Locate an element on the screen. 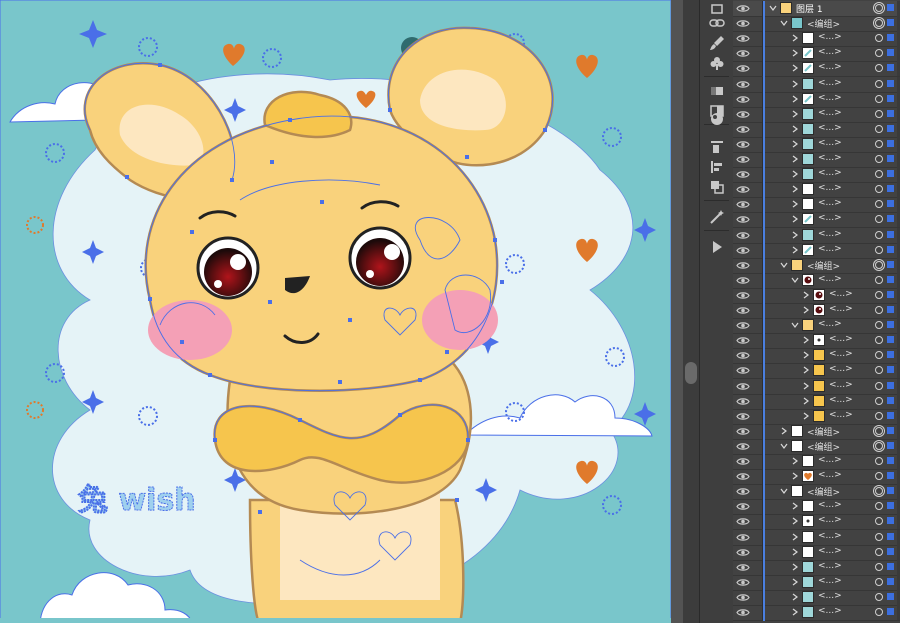 This screenshot has width=900, height=623. club-symbol-icon is located at coordinates (716, 62).